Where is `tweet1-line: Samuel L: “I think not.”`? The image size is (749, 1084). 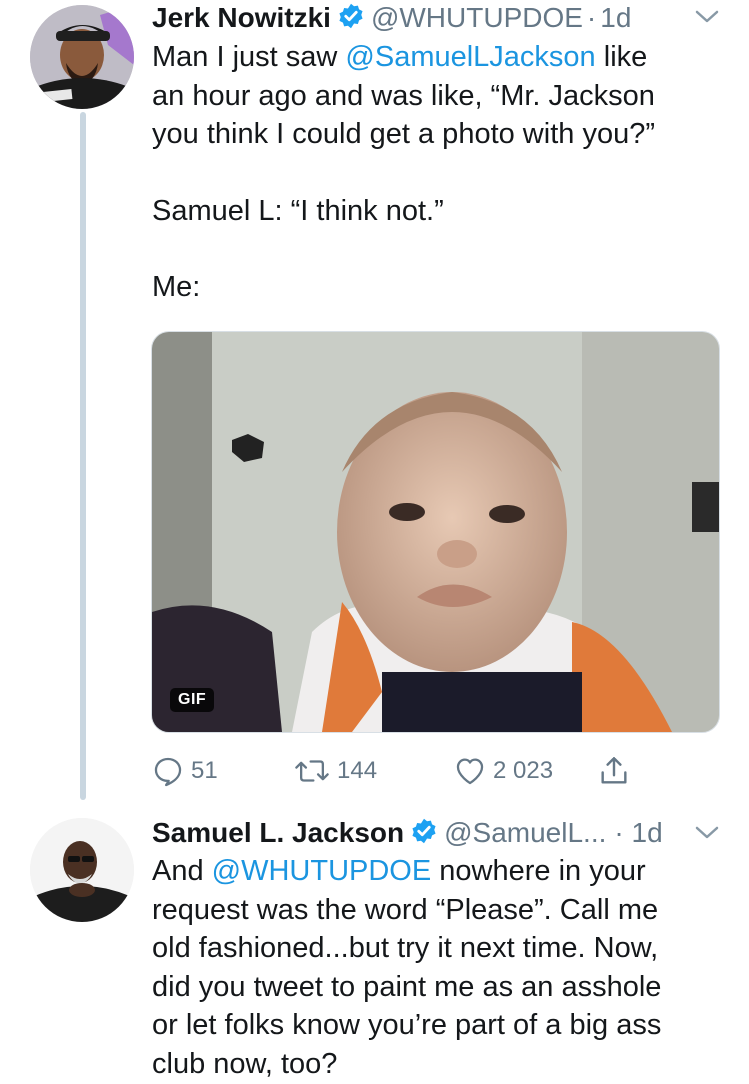 tweet1-line: Samuel L: “I think not.” is located at coordinates (298, 210).